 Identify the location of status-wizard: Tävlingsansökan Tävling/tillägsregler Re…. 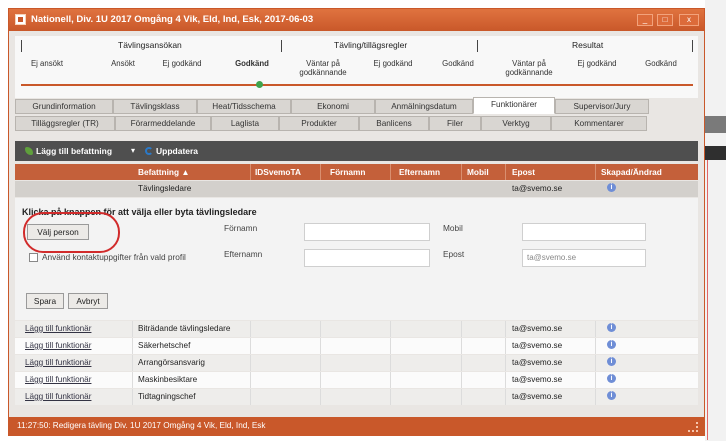
(356, 67).